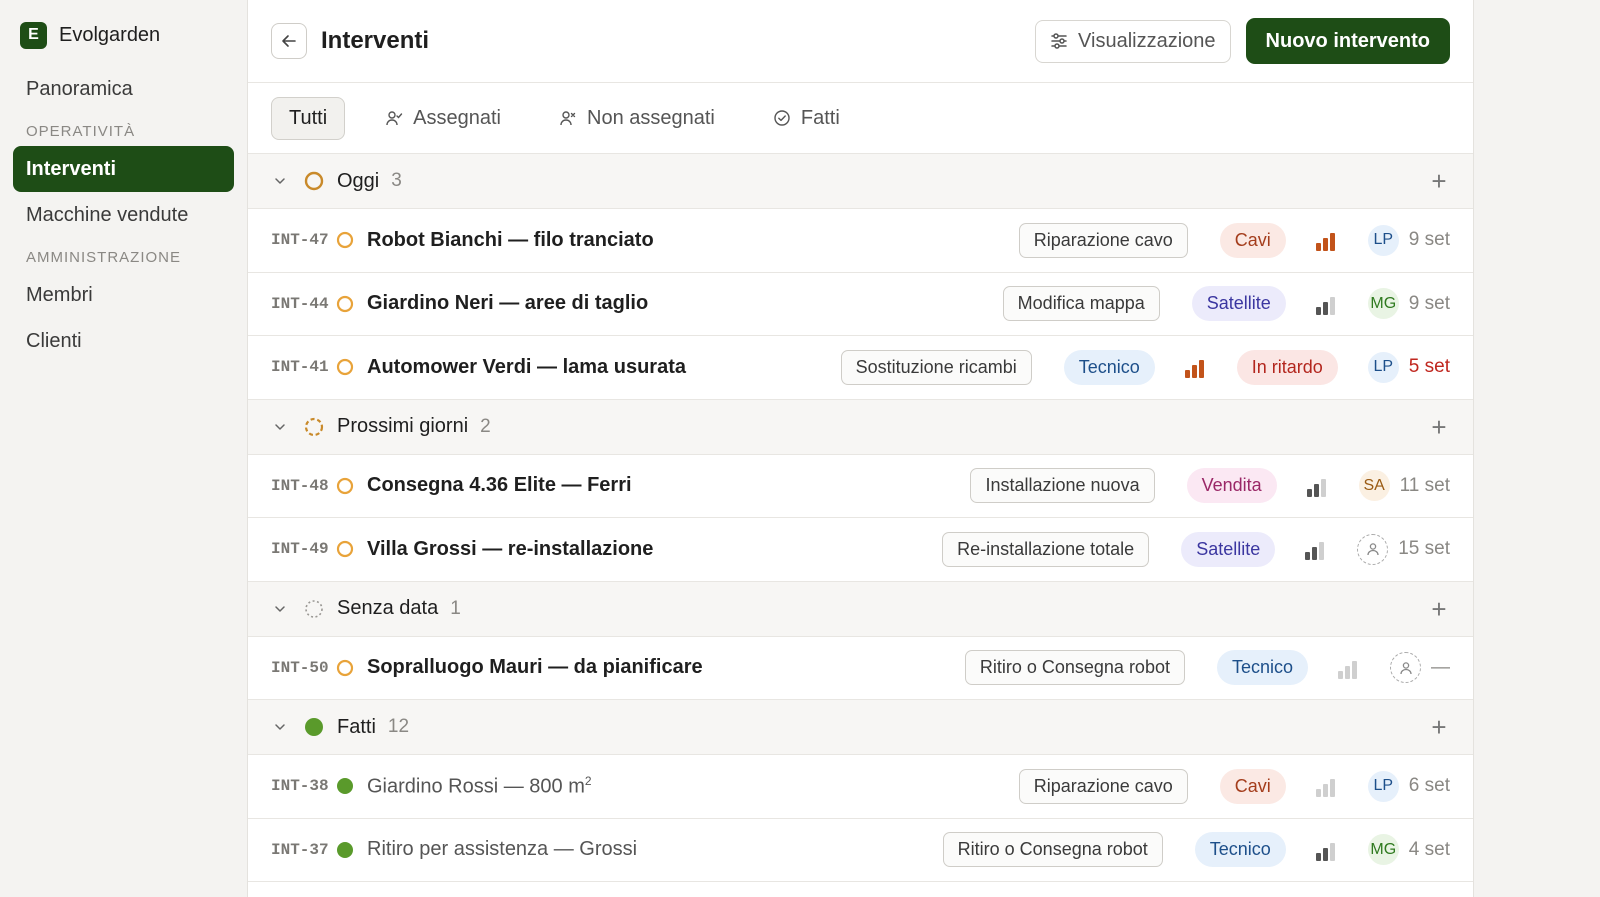 The image size is (1600, 897). What do you see at coordinates (104, 257) in the screenshot?
I see `sidebar-section-amministrazione: AMMINISTRAZIONE` at bounding box center [104, 257].